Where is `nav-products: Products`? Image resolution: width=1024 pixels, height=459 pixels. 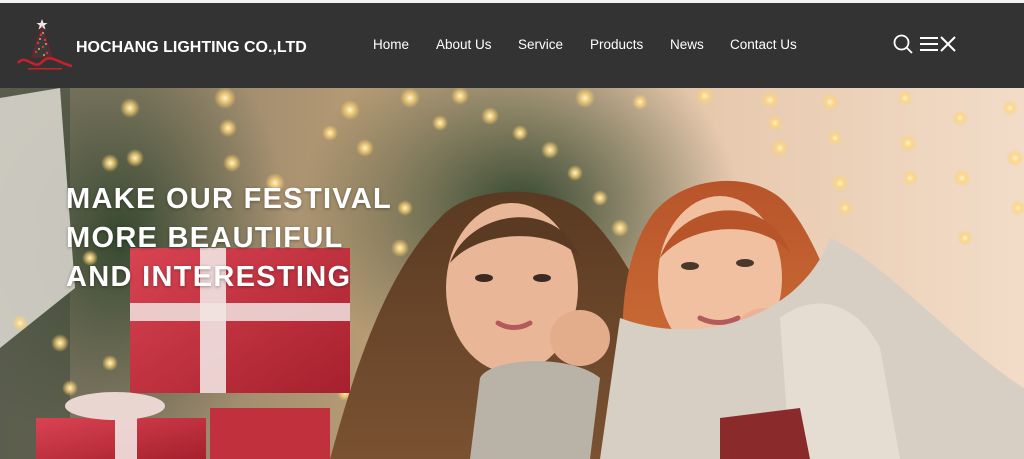
nav-products: Products is located at coordinates (616, 44).